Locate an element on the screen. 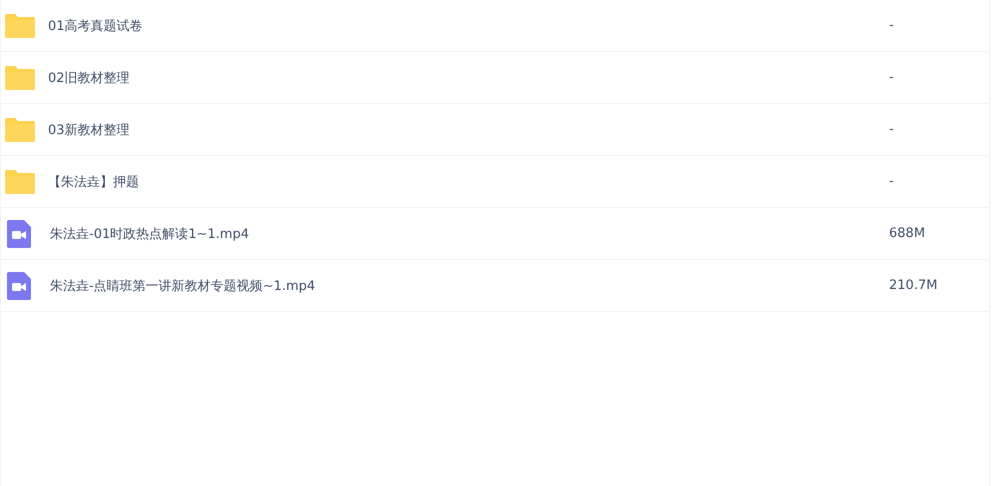 The height and width of the screenshot is (486, 1000). file-size: 688M is located at coordinates (907, 233).